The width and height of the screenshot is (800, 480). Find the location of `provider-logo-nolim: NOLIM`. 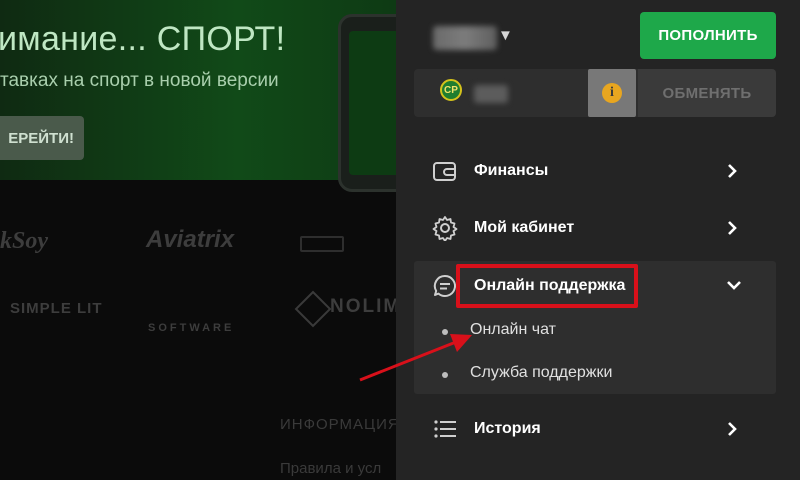

provider-logo-nolim: NOLIM is located at coordinates (363, 307).